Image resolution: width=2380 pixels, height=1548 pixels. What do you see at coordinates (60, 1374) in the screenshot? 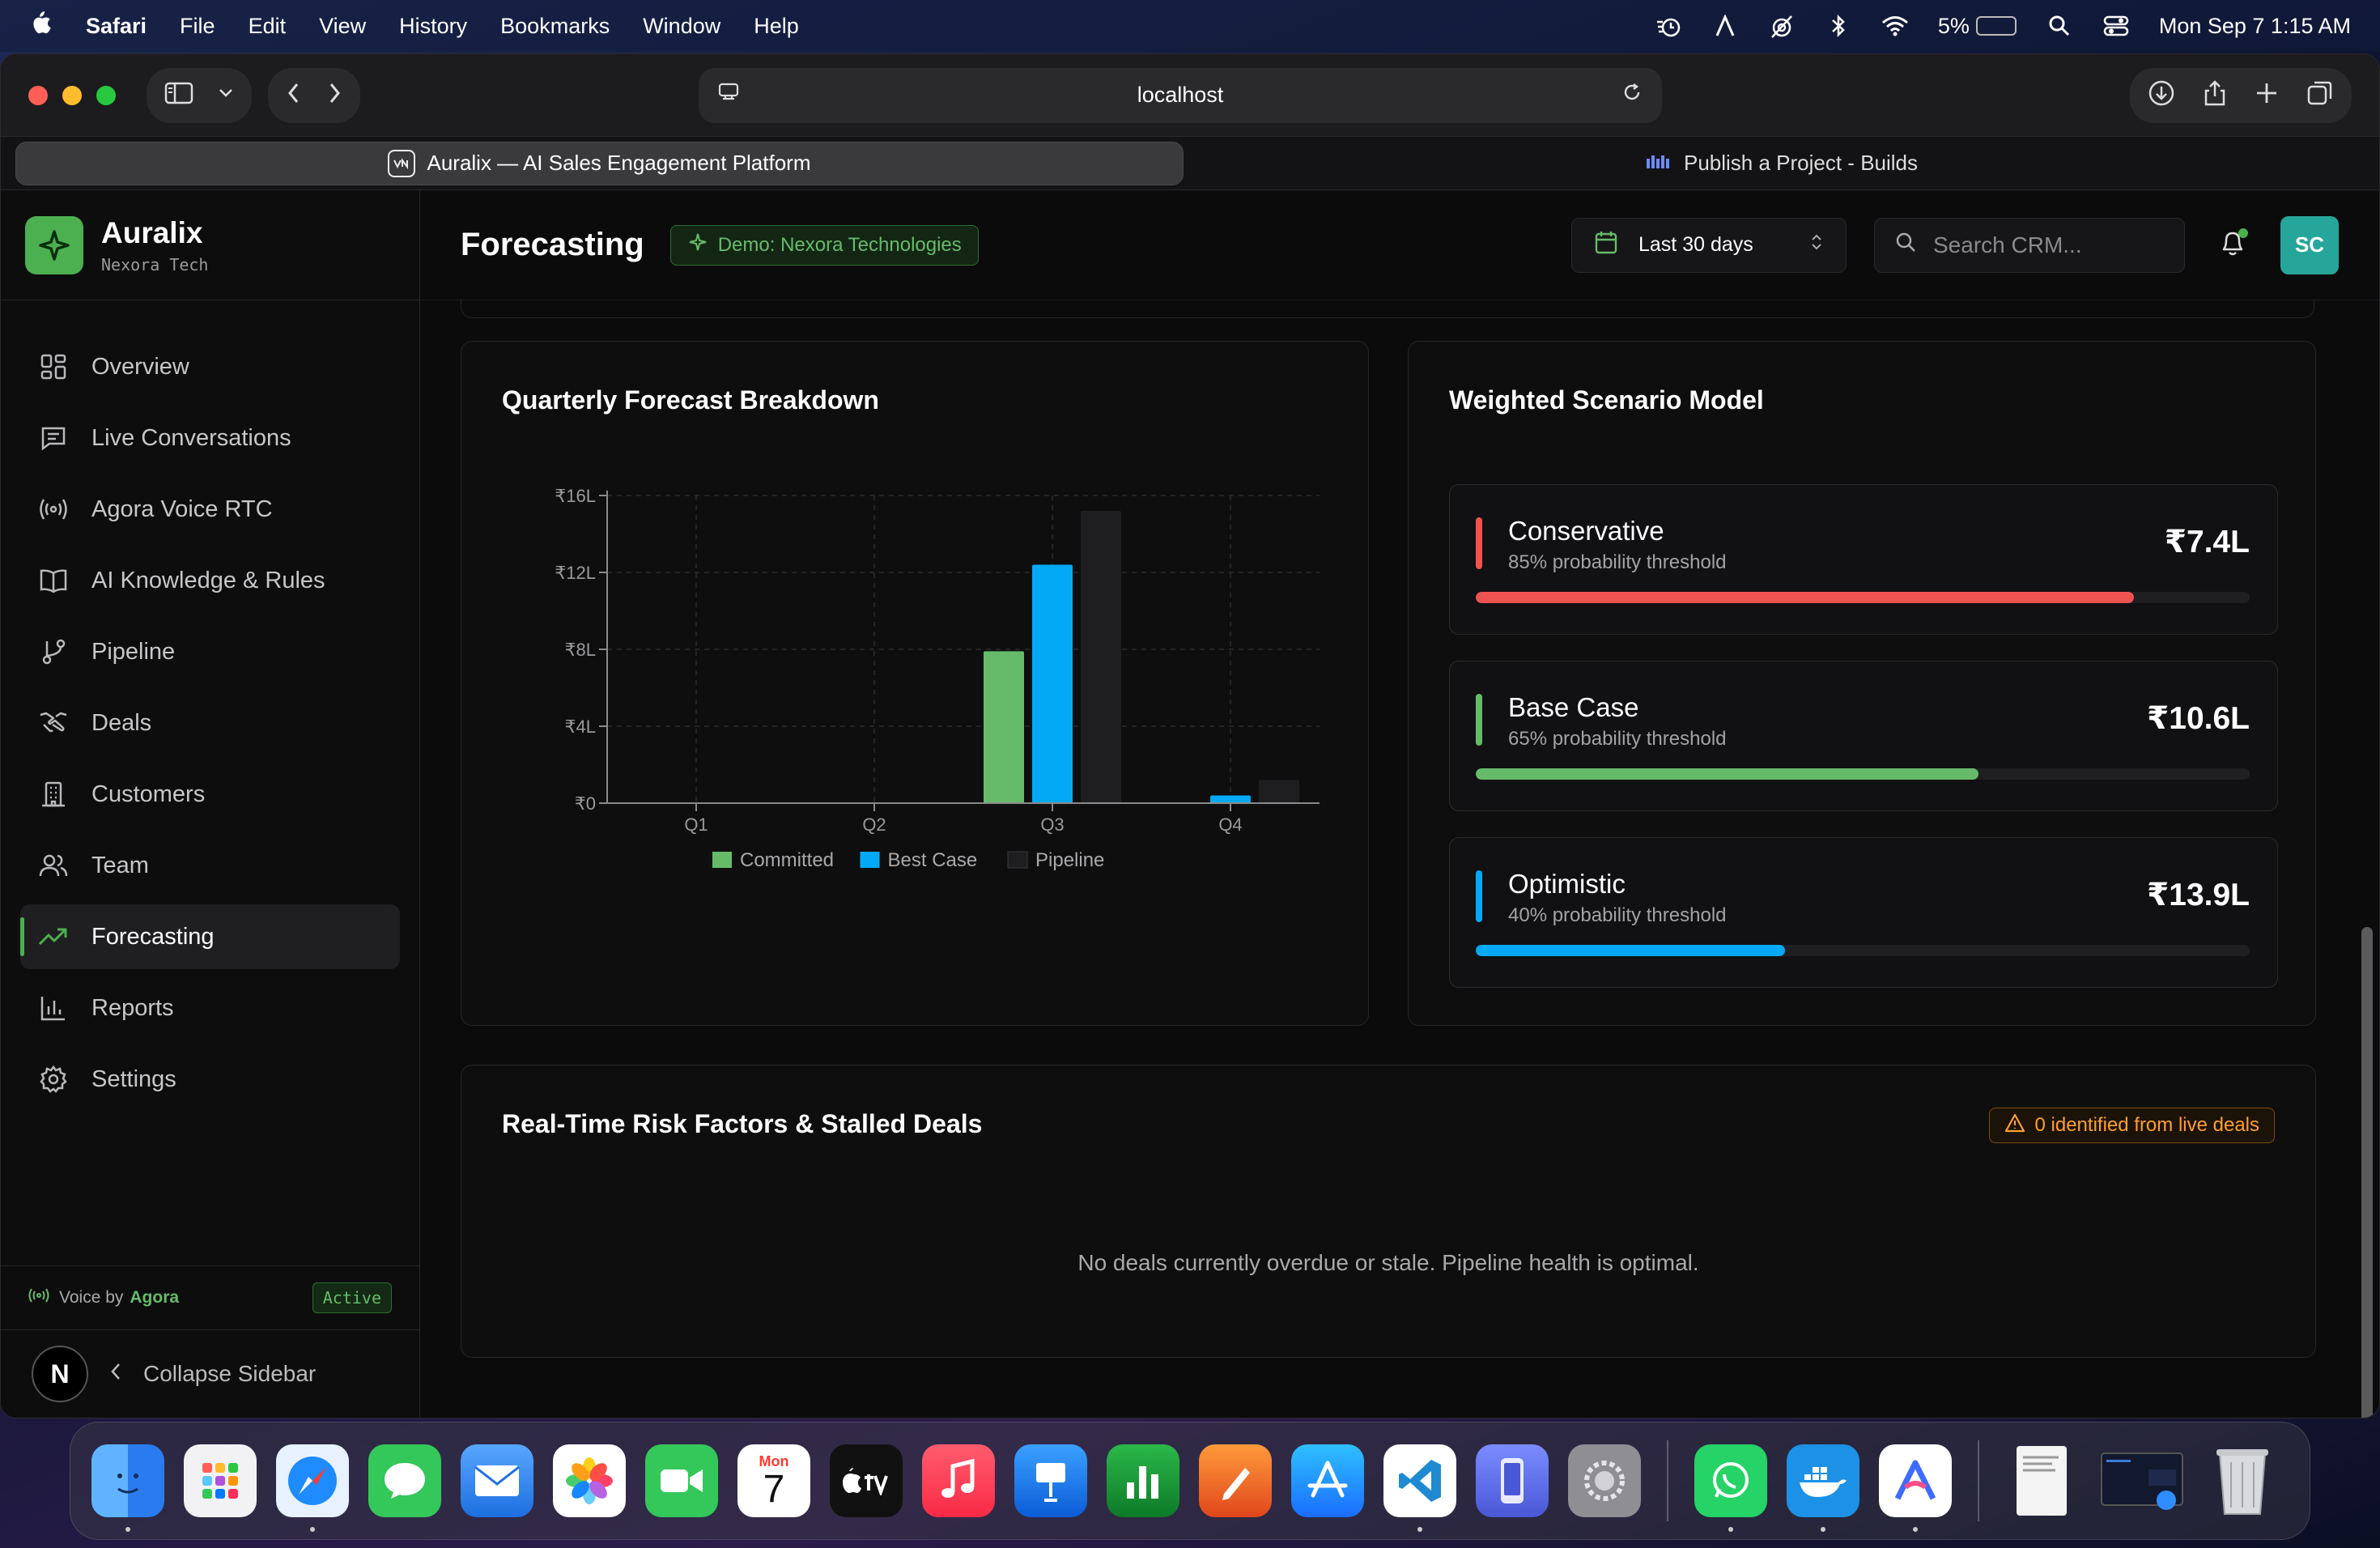
I see `user-initial-avatar: N` at bounding box center [60, 1374].